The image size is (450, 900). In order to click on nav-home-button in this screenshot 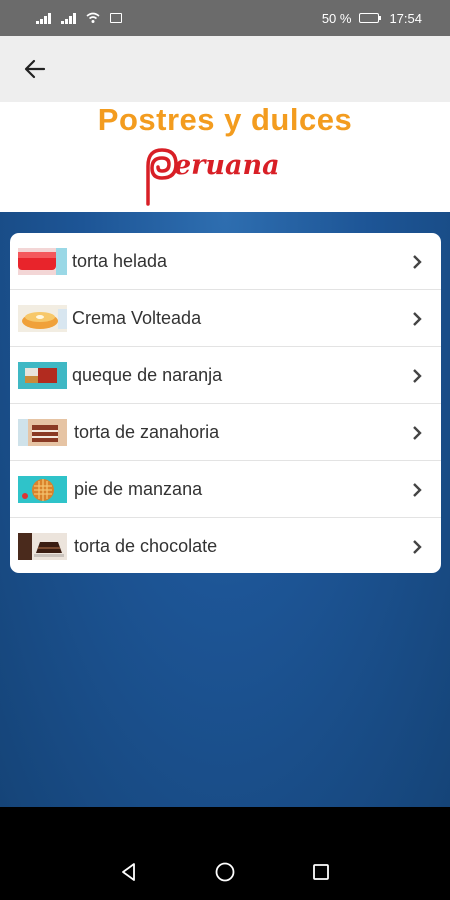, I will do `click(225, 872)`.